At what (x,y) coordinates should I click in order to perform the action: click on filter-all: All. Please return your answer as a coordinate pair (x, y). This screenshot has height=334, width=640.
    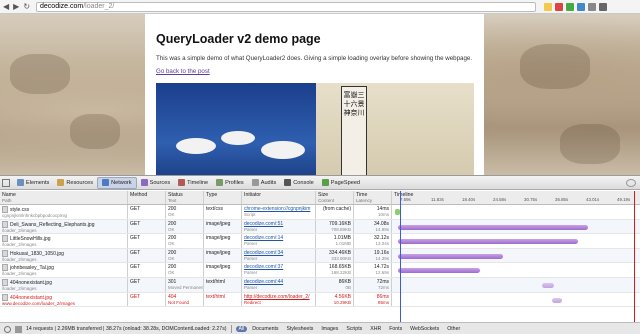
    Looking at the image, I should click on (241, 329).